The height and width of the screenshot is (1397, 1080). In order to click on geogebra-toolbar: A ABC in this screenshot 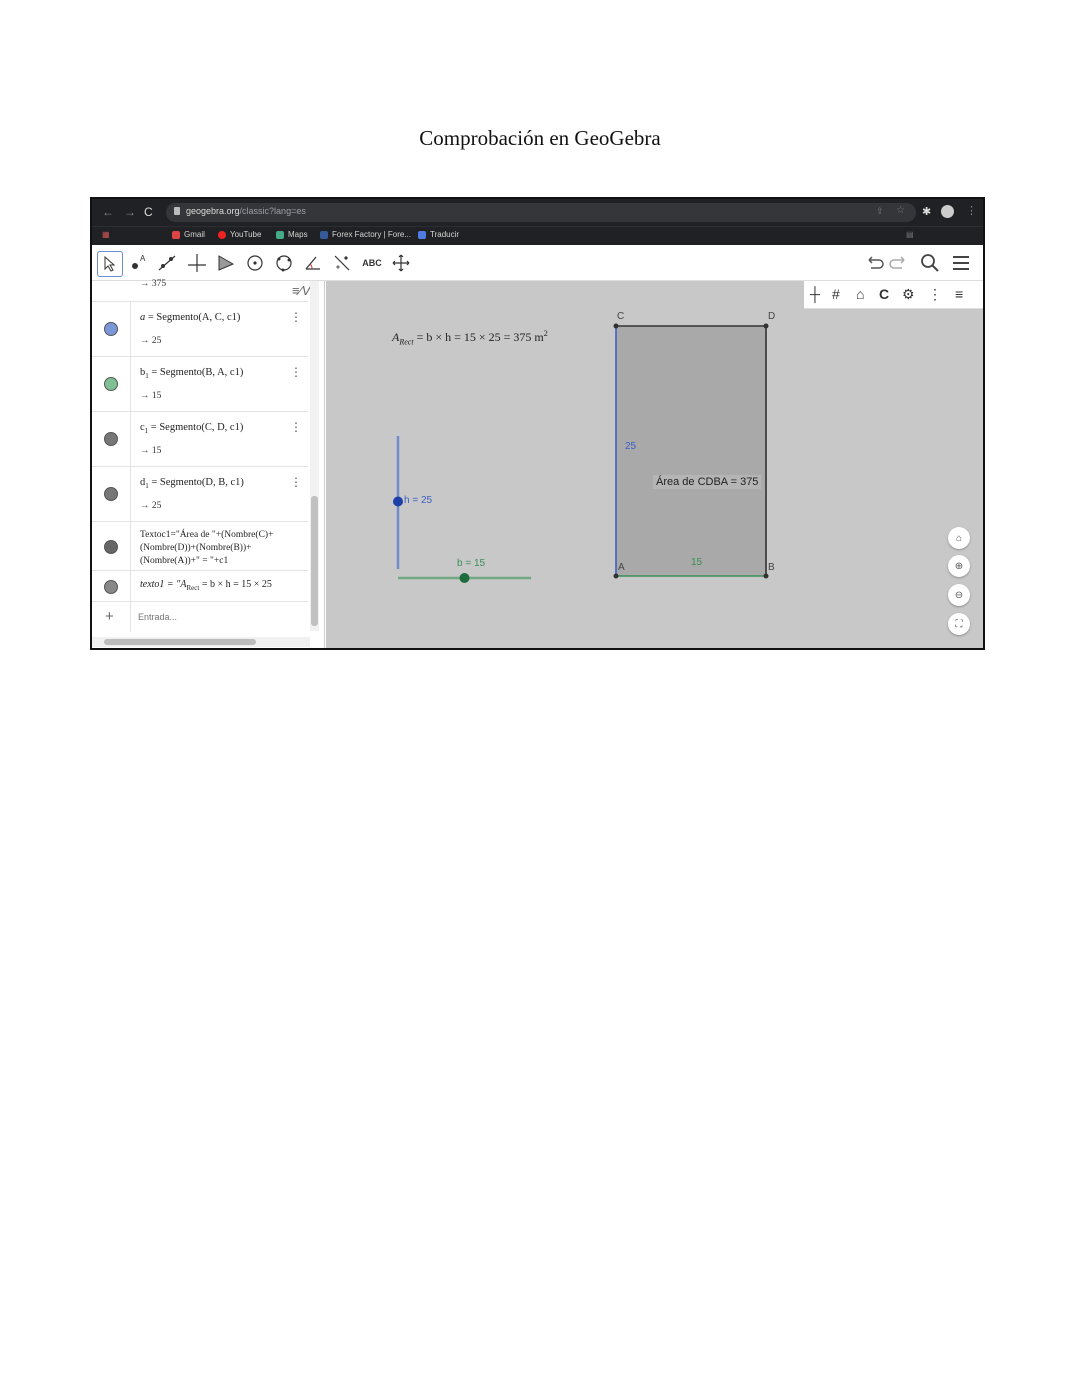, I will do `click(537, 263)`.